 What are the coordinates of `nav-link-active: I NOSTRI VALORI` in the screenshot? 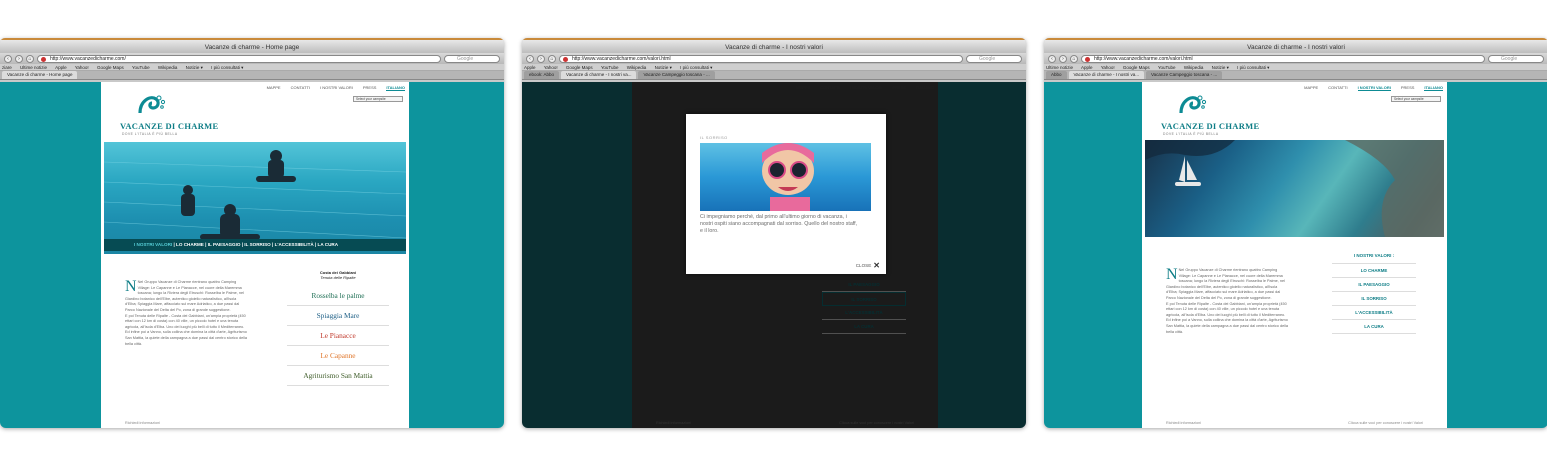 It's located at (1374, 88).